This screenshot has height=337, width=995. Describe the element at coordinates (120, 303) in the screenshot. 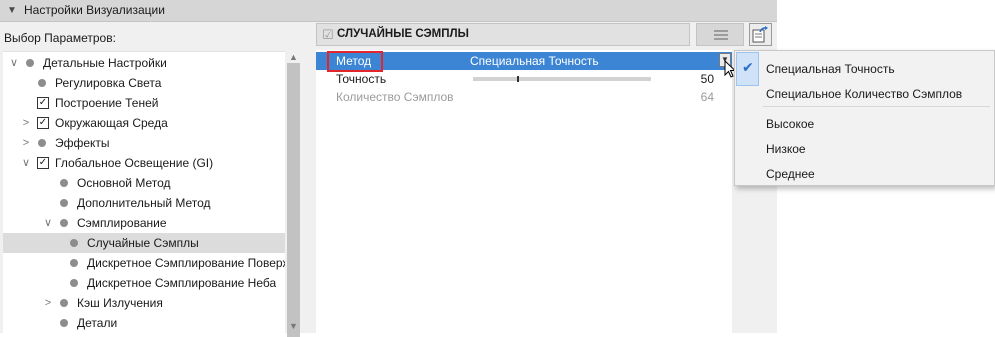

I see `tree-item-label: Кэш Излучения` at that location.